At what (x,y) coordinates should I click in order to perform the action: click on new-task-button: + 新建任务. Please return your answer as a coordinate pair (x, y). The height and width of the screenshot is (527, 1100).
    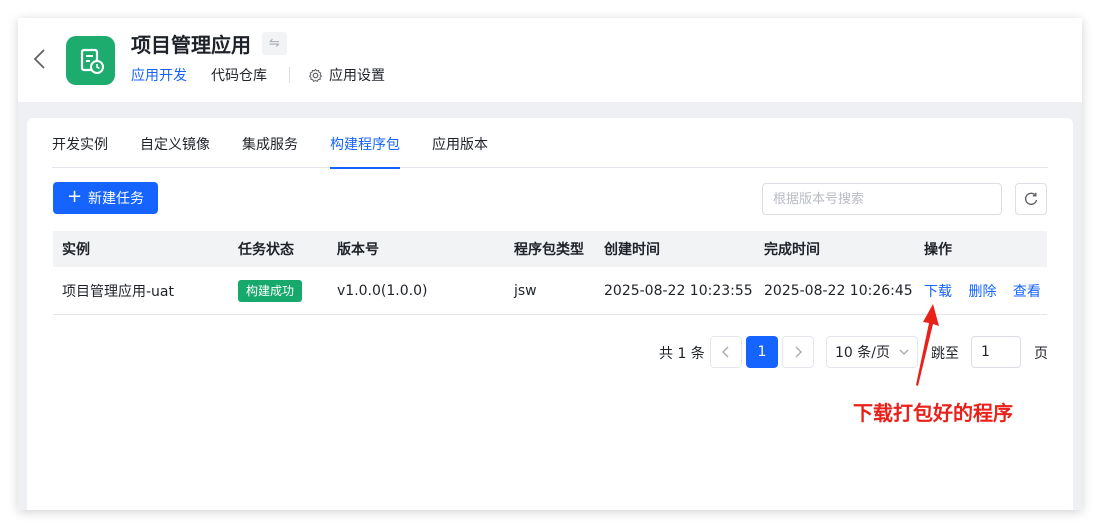
    Looking at the image, I should click on (105, 198).